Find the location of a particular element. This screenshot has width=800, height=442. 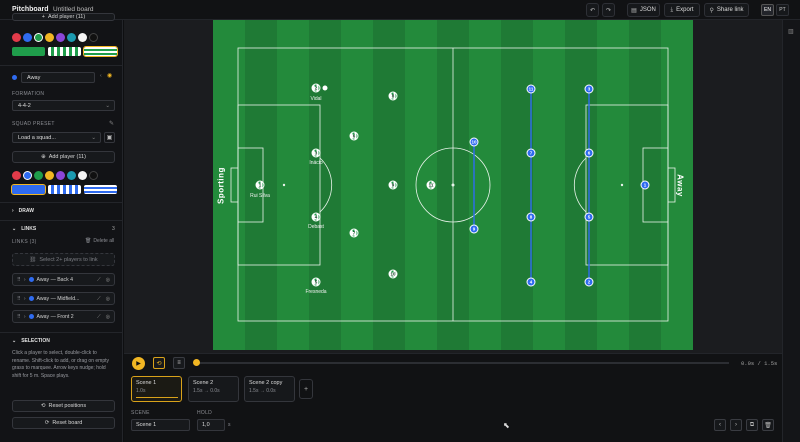

hold-input: 1,0 is located at coordinates (211, 425).